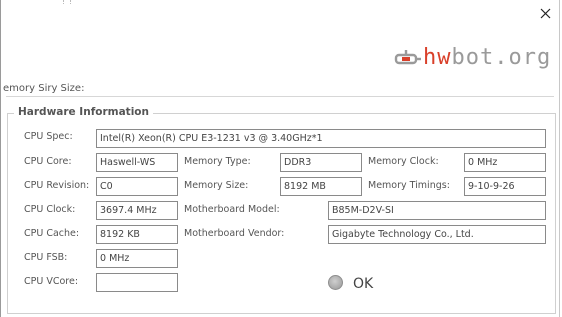 This screenshot has width=562, height=317. What do you see at coordinates (403, 161) in the screenshot?
I see `memory-clock-label: Memory Clock:` at bounding box center [403, 161].